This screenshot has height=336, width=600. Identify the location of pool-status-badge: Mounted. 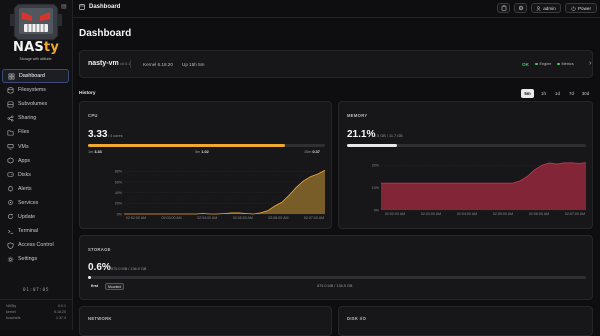
(115, 286).